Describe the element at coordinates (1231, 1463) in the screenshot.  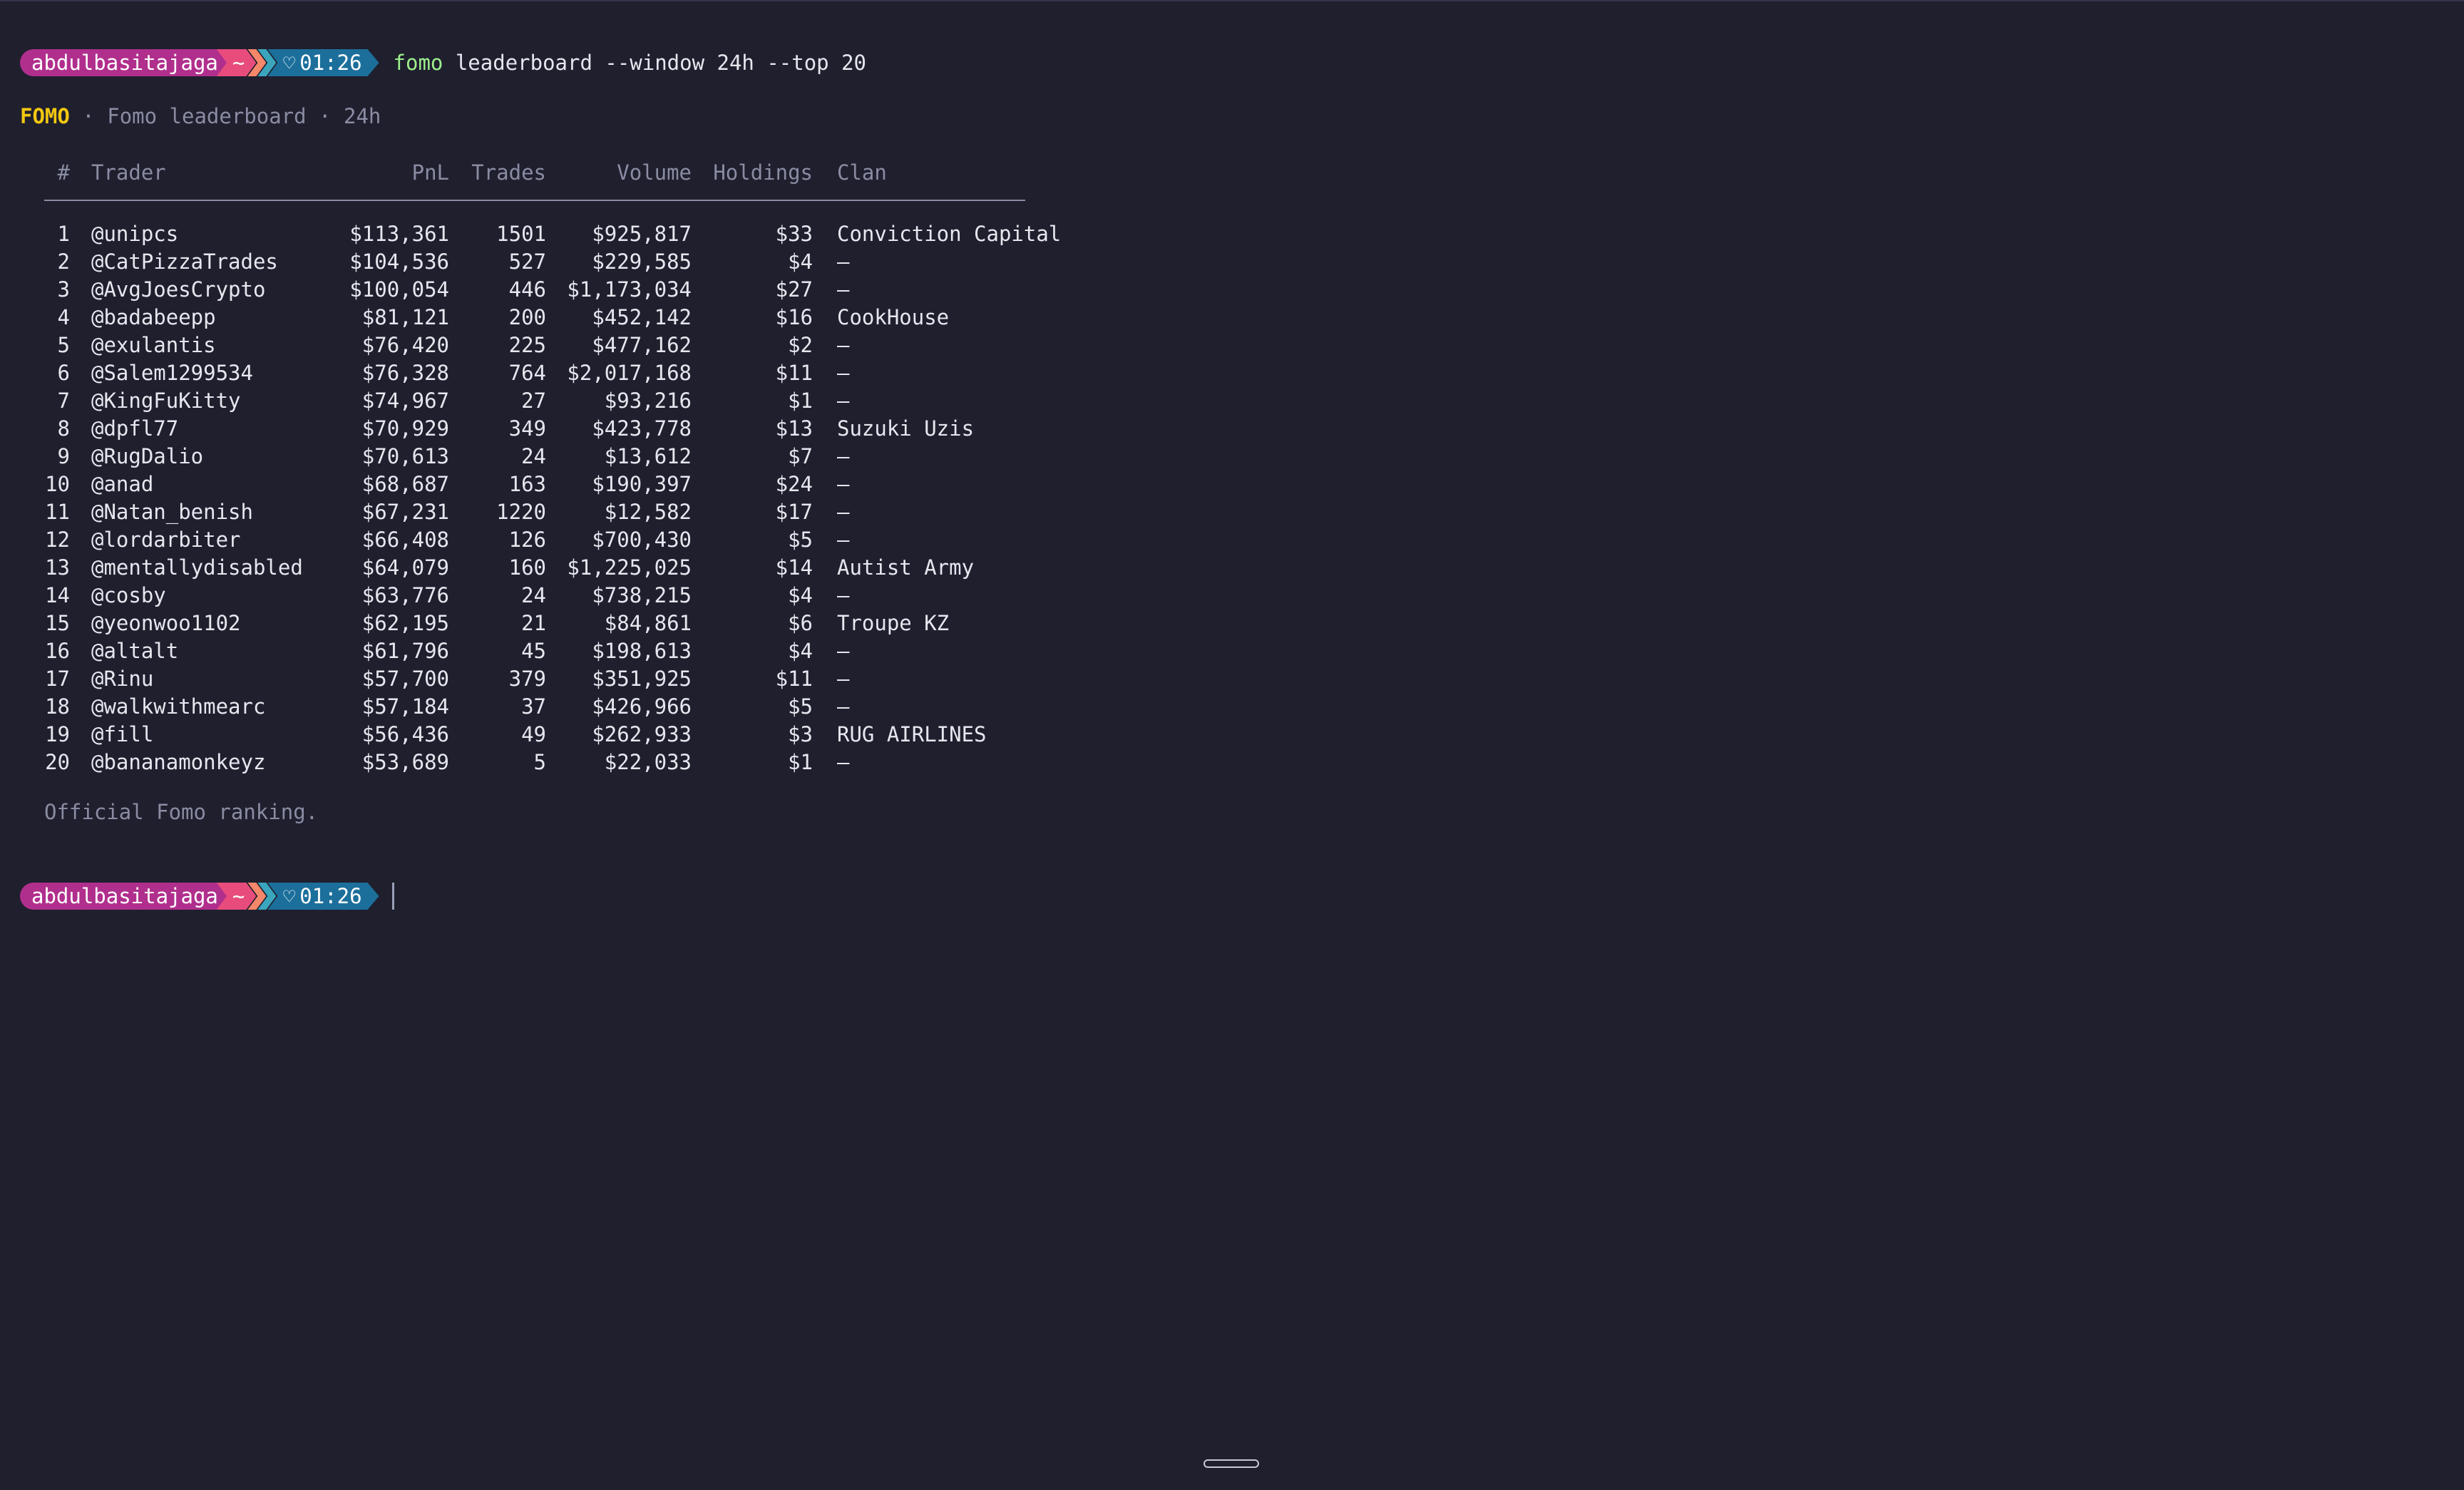
I see `window-resize-handle` at that location.